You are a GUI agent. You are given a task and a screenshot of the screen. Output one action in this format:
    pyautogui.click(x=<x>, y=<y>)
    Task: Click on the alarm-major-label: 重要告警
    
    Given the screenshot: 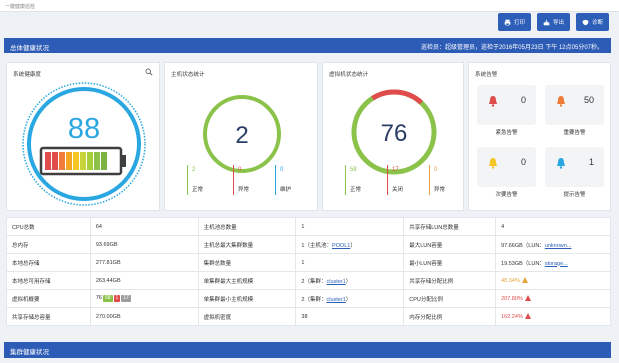 What is the action you would take?
    pyautogui.click(x=574, y=133)
    